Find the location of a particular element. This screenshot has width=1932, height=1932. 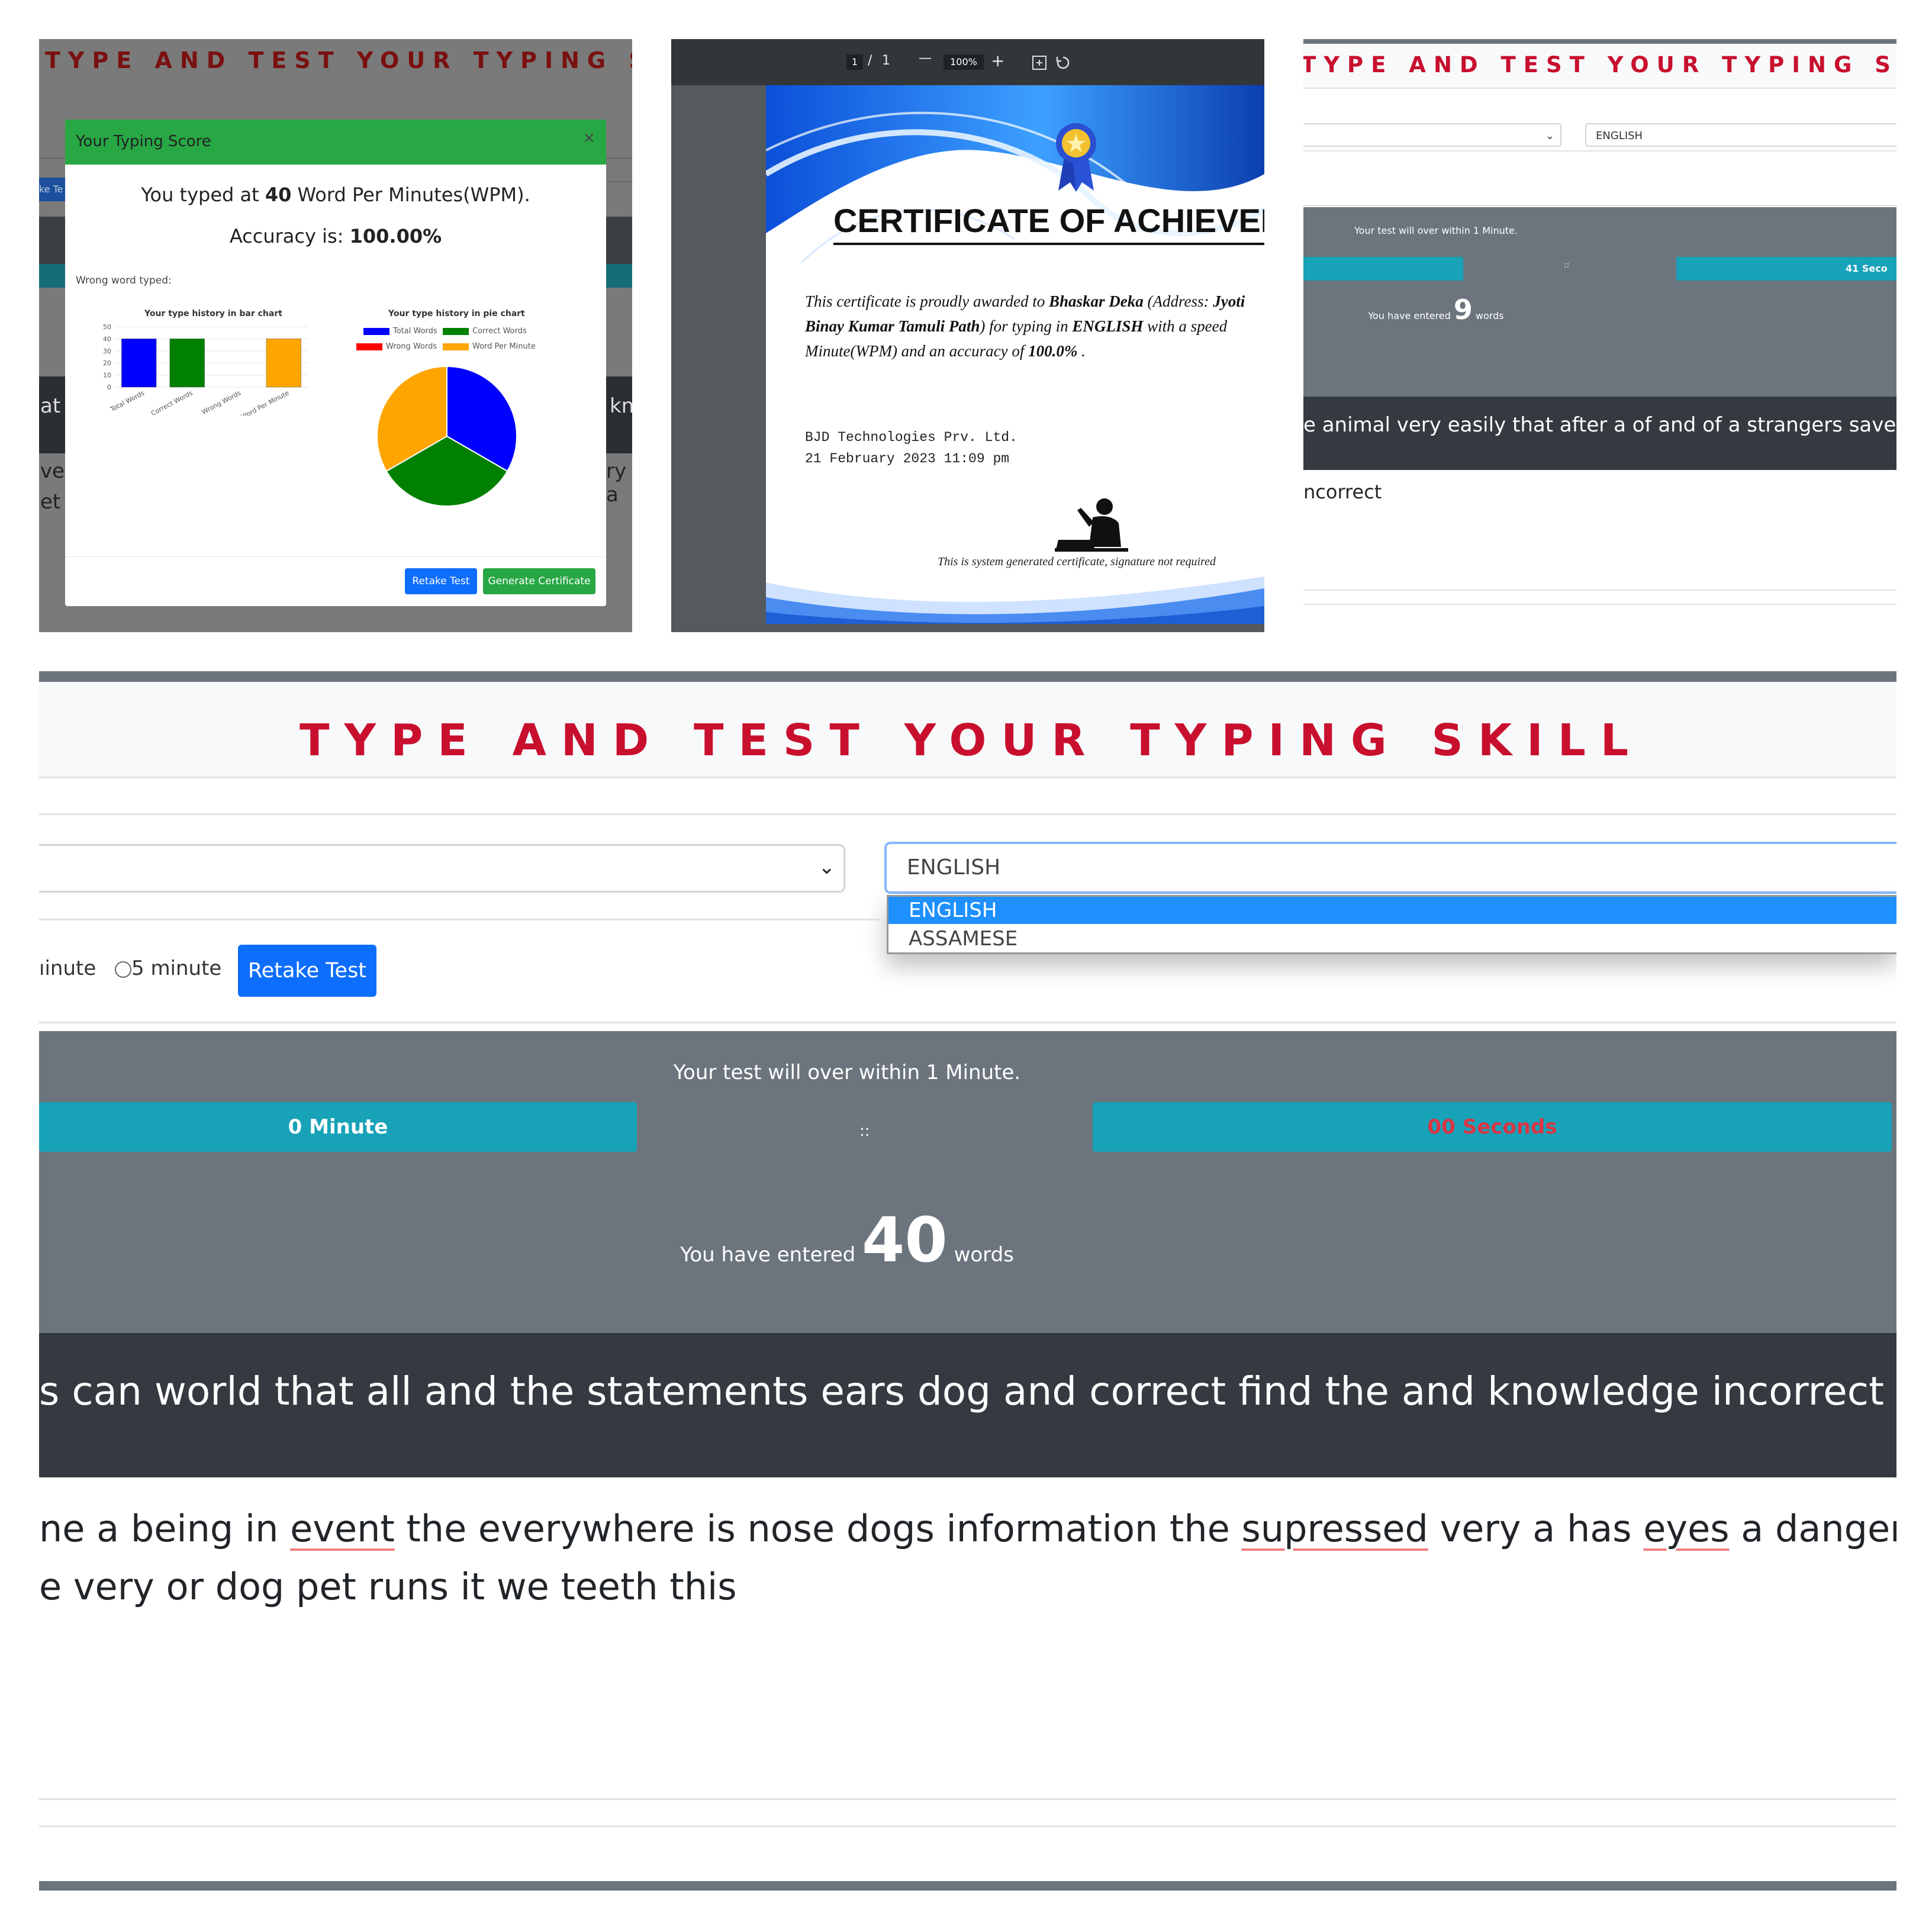

y-tick-label: 20 is located at coordinates (107, 363).